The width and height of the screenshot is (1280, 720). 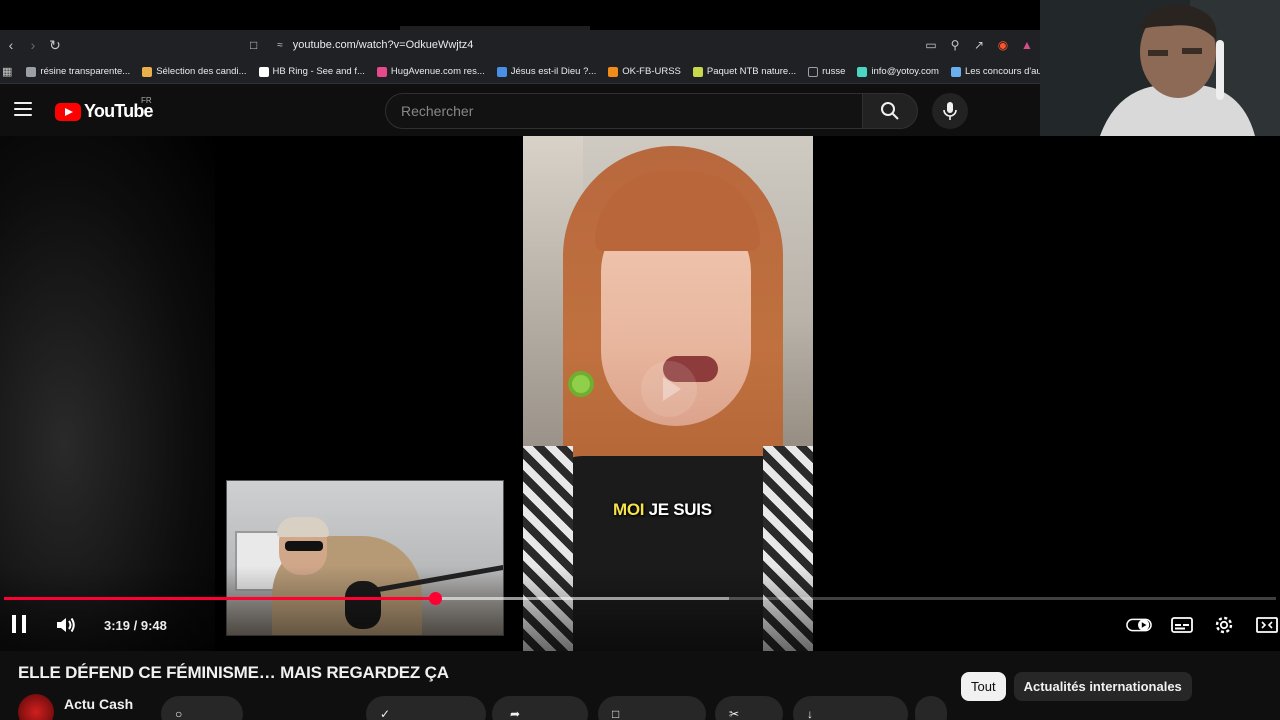 What do you see at coordinates (98, 704) in the screenshot?
I see `channel-name: Actu Cash` at bounding box center [98, 704].